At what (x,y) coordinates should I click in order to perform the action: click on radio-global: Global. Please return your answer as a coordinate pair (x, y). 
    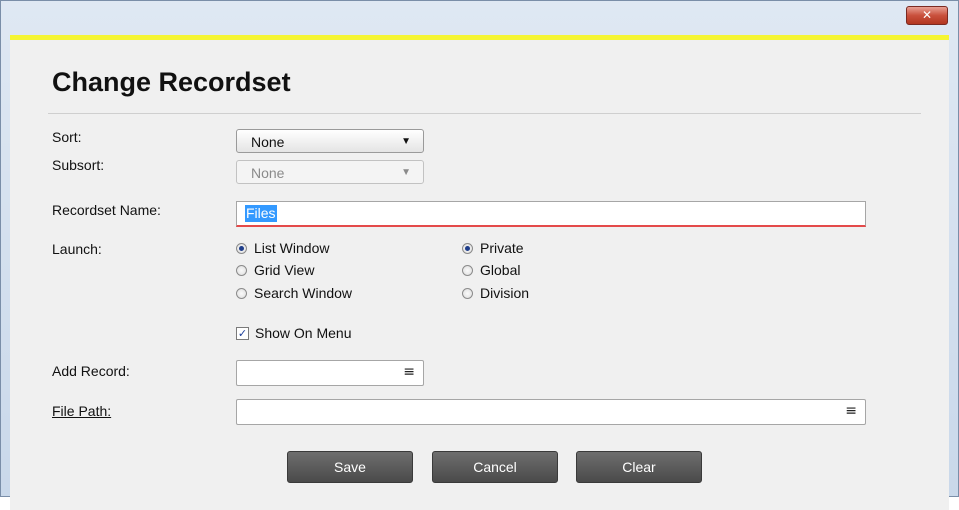
    Looking at the image, I should click on (491, 270).